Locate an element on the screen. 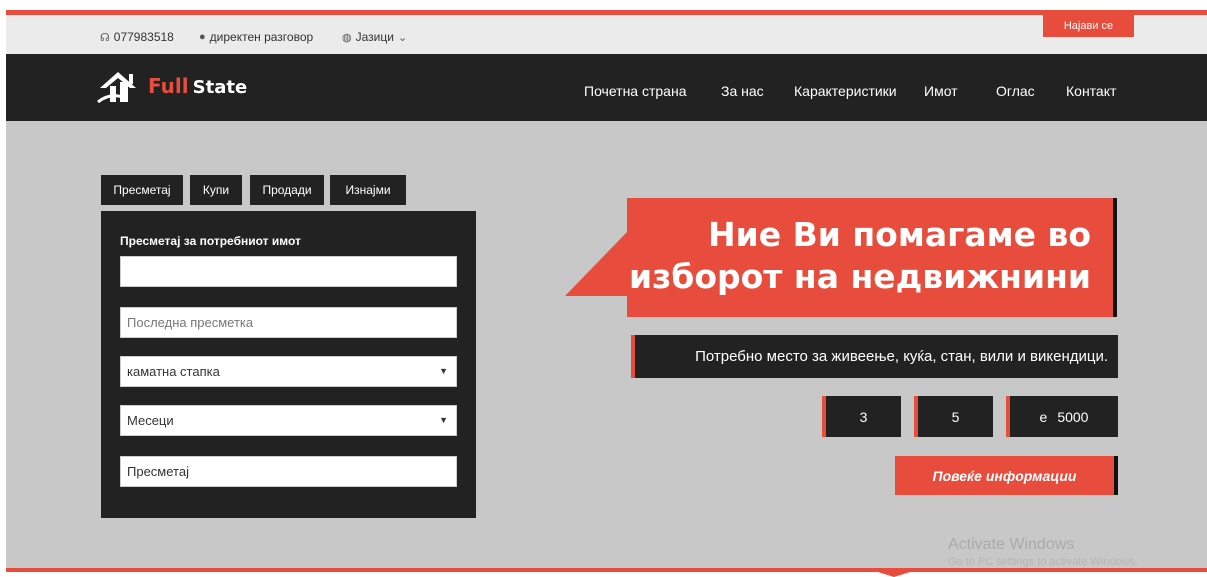 The width and height of the screenshot is (1207, 577). last-calculation-input is located at coordinates (288, 322).